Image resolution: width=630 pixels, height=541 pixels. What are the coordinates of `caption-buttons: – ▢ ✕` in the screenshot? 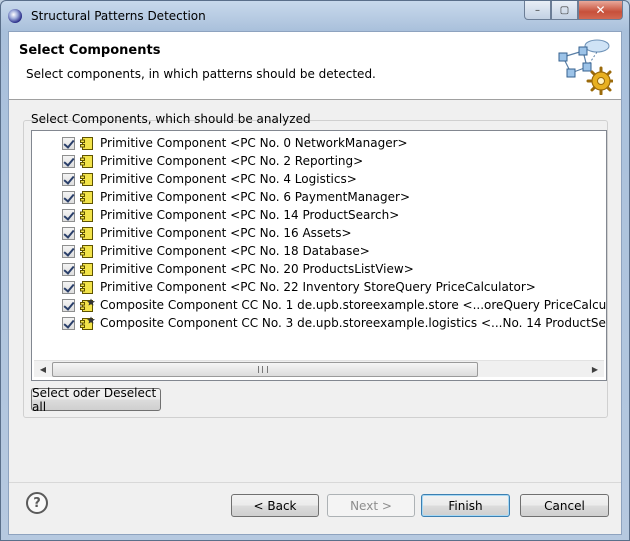 It's located at (573, 11).